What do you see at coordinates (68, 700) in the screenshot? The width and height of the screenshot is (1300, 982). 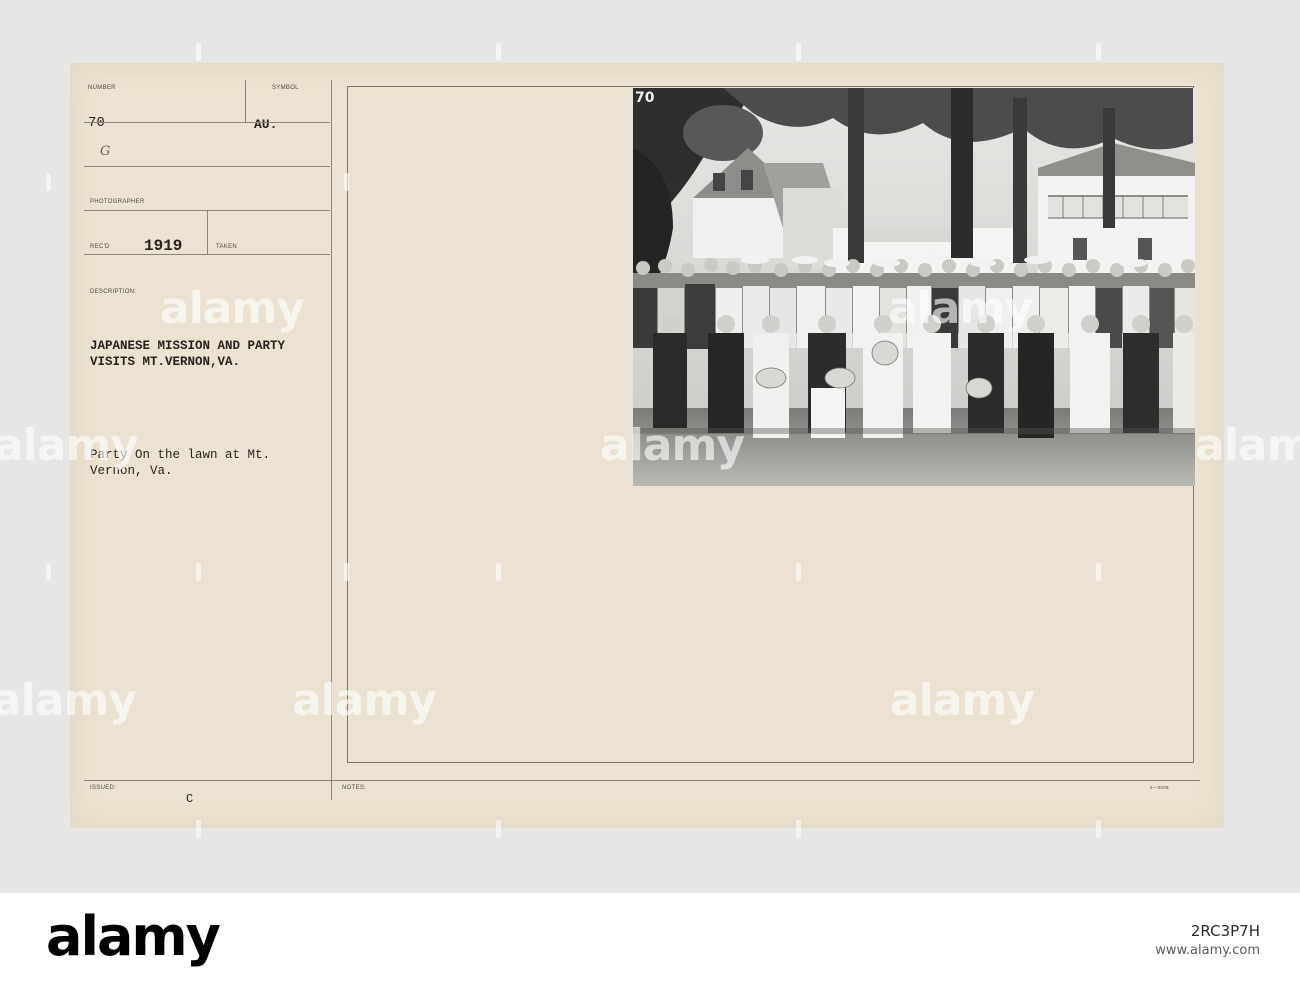 I see `watermark-bottom-left: alamy` at bounding box center [68, 700].